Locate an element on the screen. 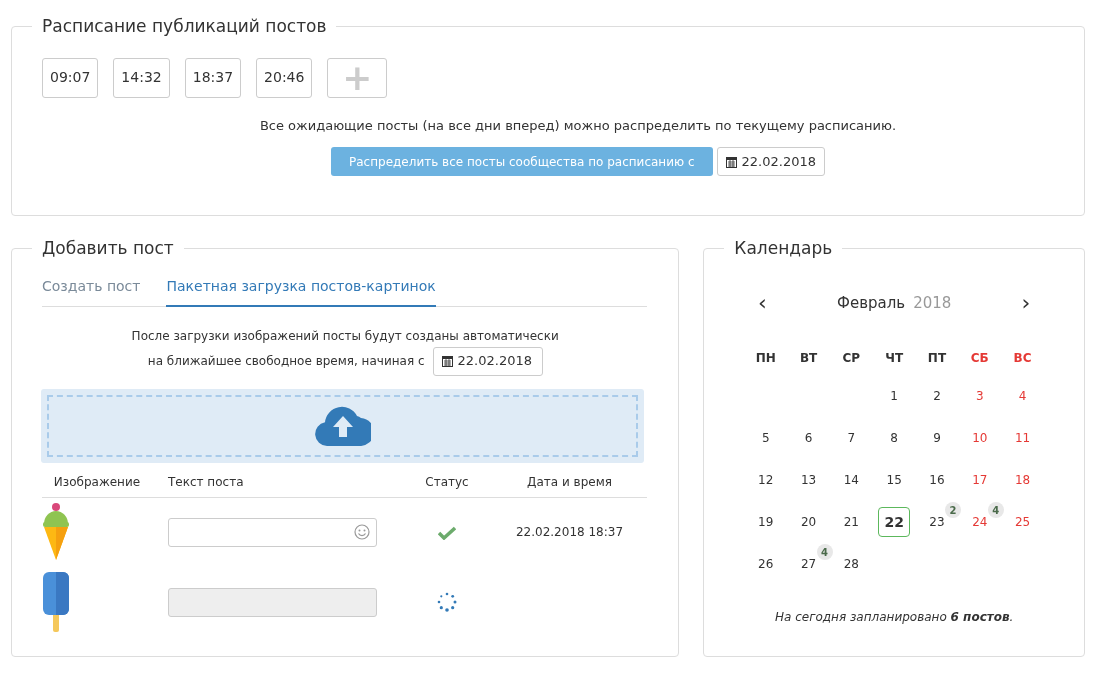 The height and width of the screenshot is (677, 1096). calendar-day: 4 is located at coordinates (1022, 396).